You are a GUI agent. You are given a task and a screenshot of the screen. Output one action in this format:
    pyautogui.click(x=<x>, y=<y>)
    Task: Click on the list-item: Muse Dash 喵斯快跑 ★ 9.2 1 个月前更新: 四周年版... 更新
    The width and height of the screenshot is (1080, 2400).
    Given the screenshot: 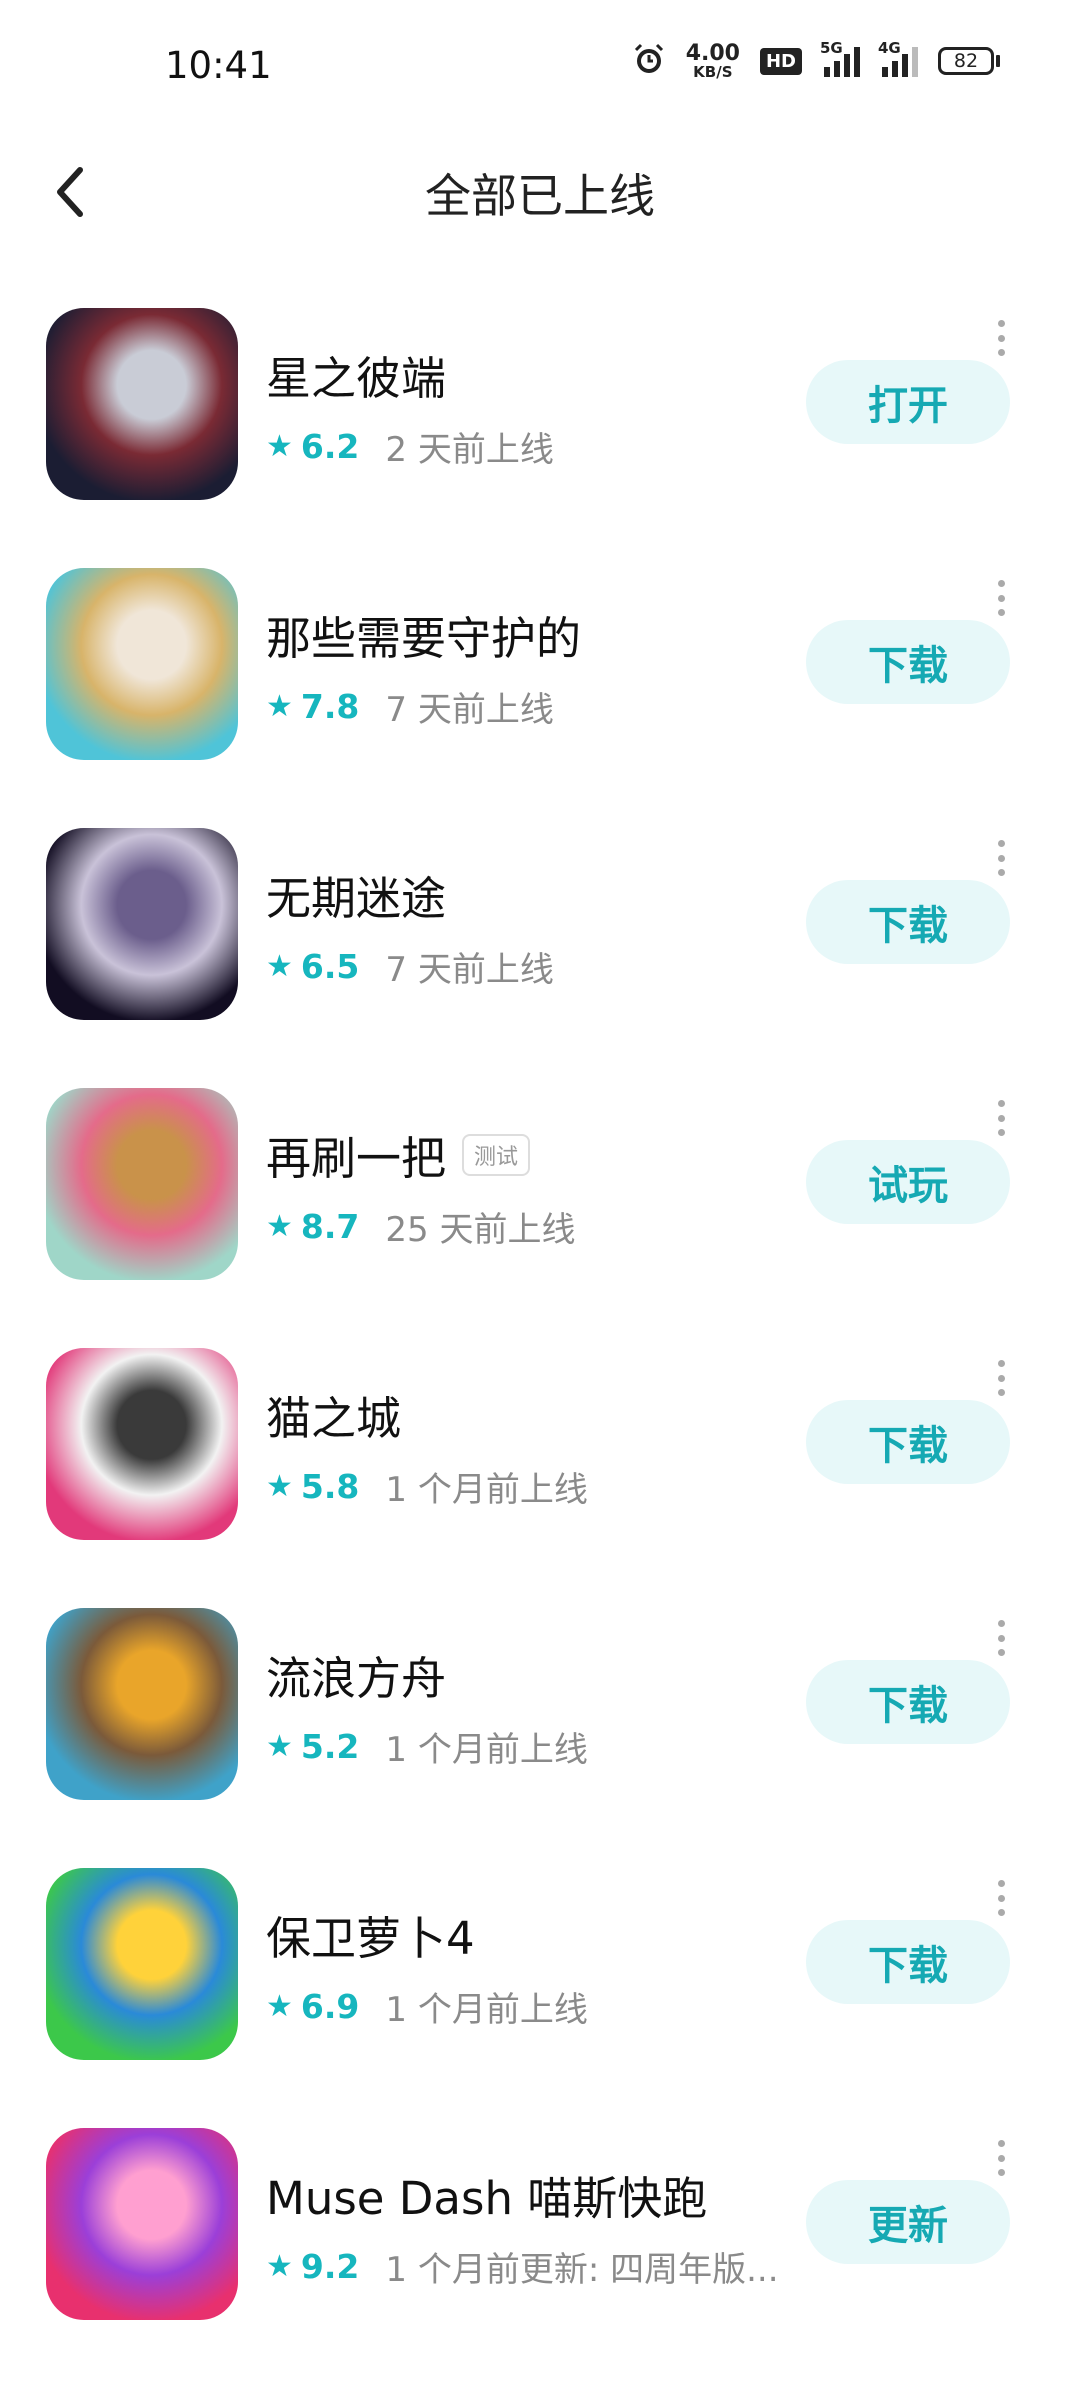 What is the action you would take?
    pyautogui.click(x=540, y=2250)
    